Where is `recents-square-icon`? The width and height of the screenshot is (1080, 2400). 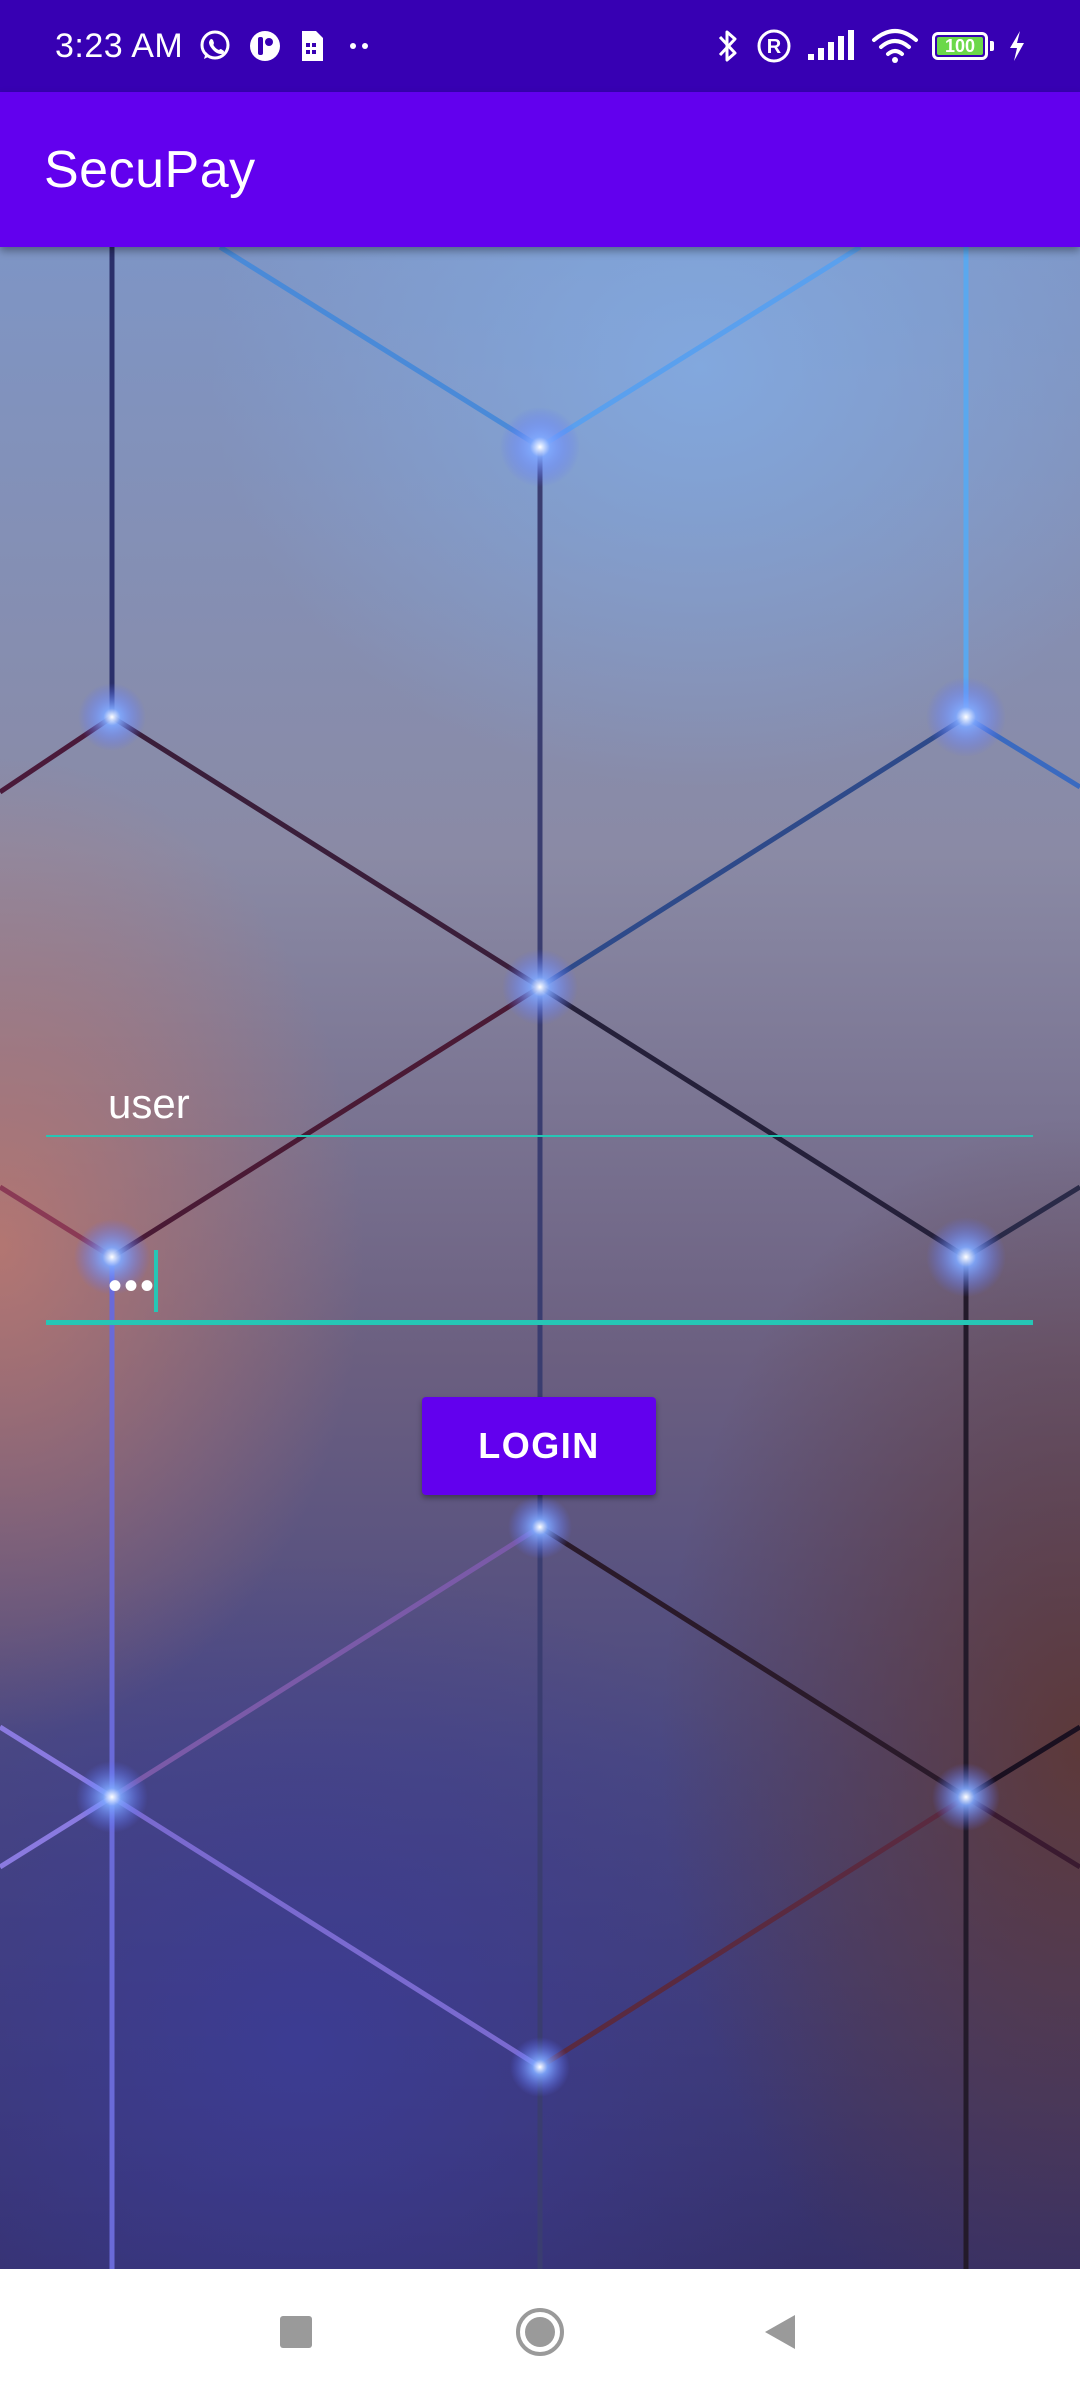
recents-square-icon is located at coordinates (296, 2334).